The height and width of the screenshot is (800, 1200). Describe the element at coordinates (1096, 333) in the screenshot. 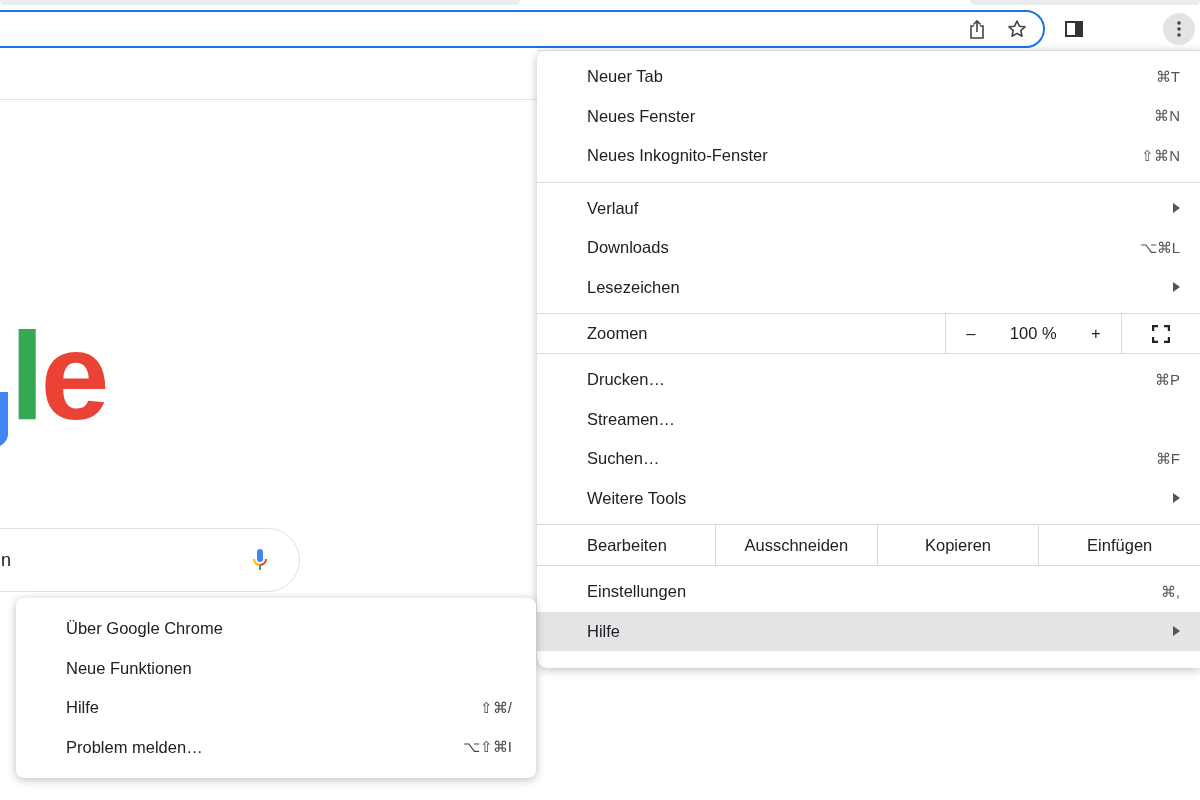

I see `zoom-in-button: +` at that location.